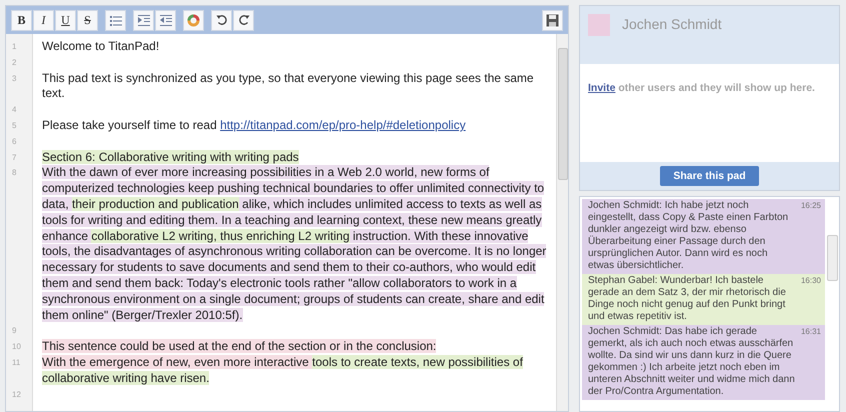 Image resolution: width=846 pixels, height=412 pixels. What do you see at coordinates (562, 222) in the screenshot?
I see `scrollbar` at bounding box center [562, 222].